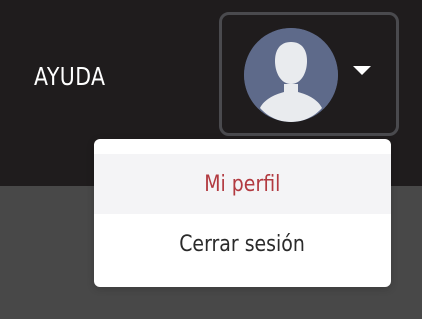 The width and height of the screenshot is (422, 319). I want to click on help-link: AYUDA, so click(69, 77).